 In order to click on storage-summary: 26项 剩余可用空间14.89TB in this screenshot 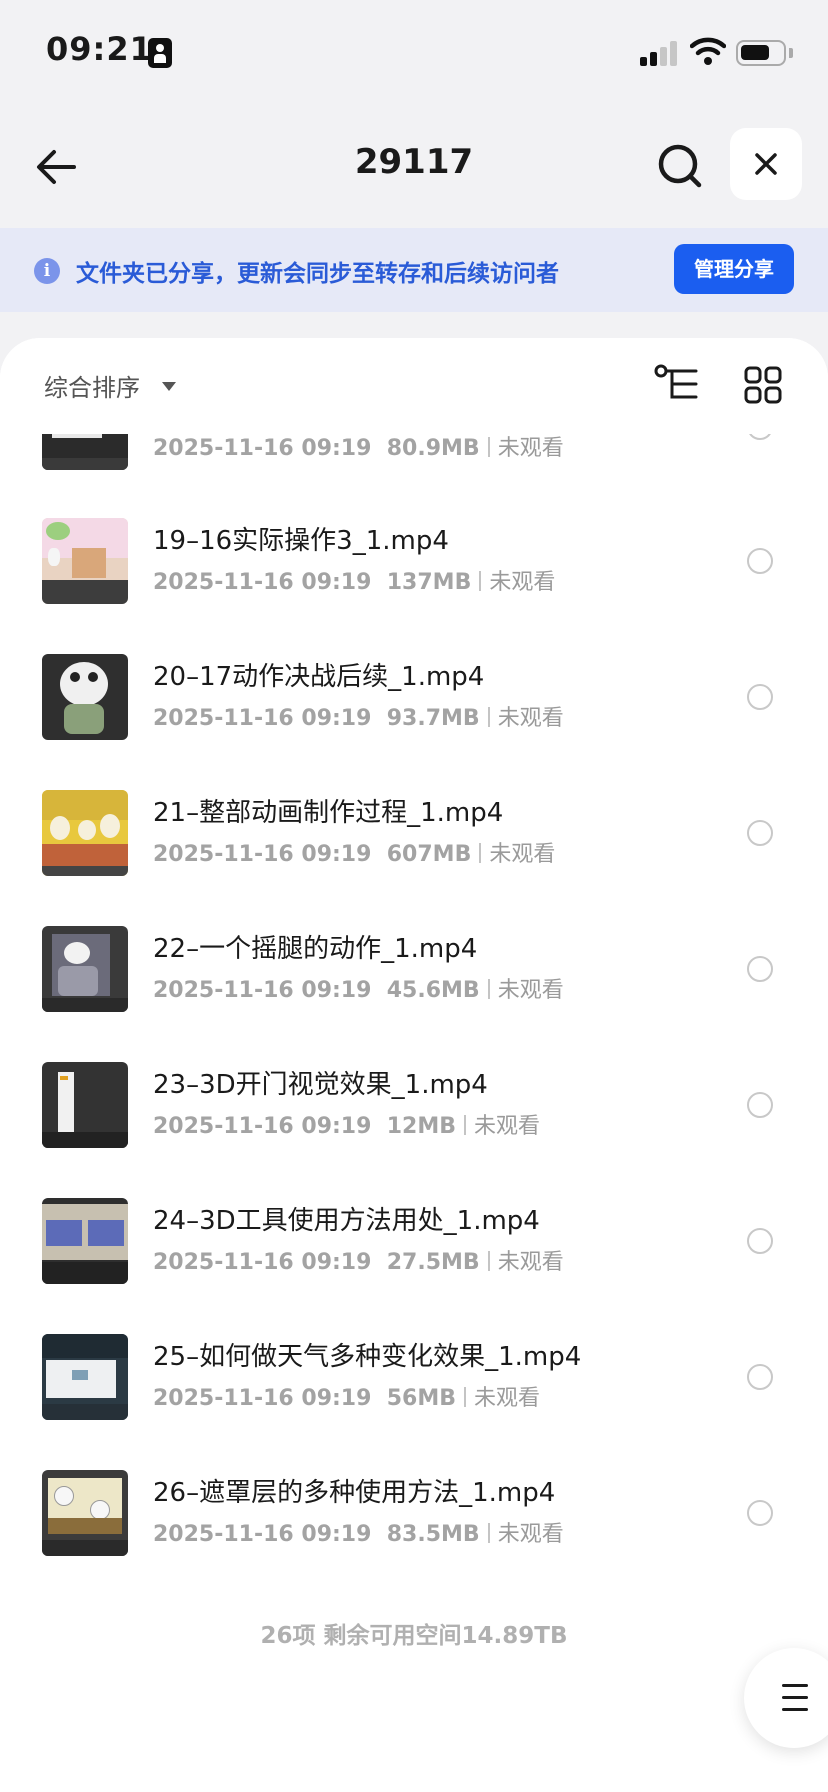, I will do `click(414, 1636)`.